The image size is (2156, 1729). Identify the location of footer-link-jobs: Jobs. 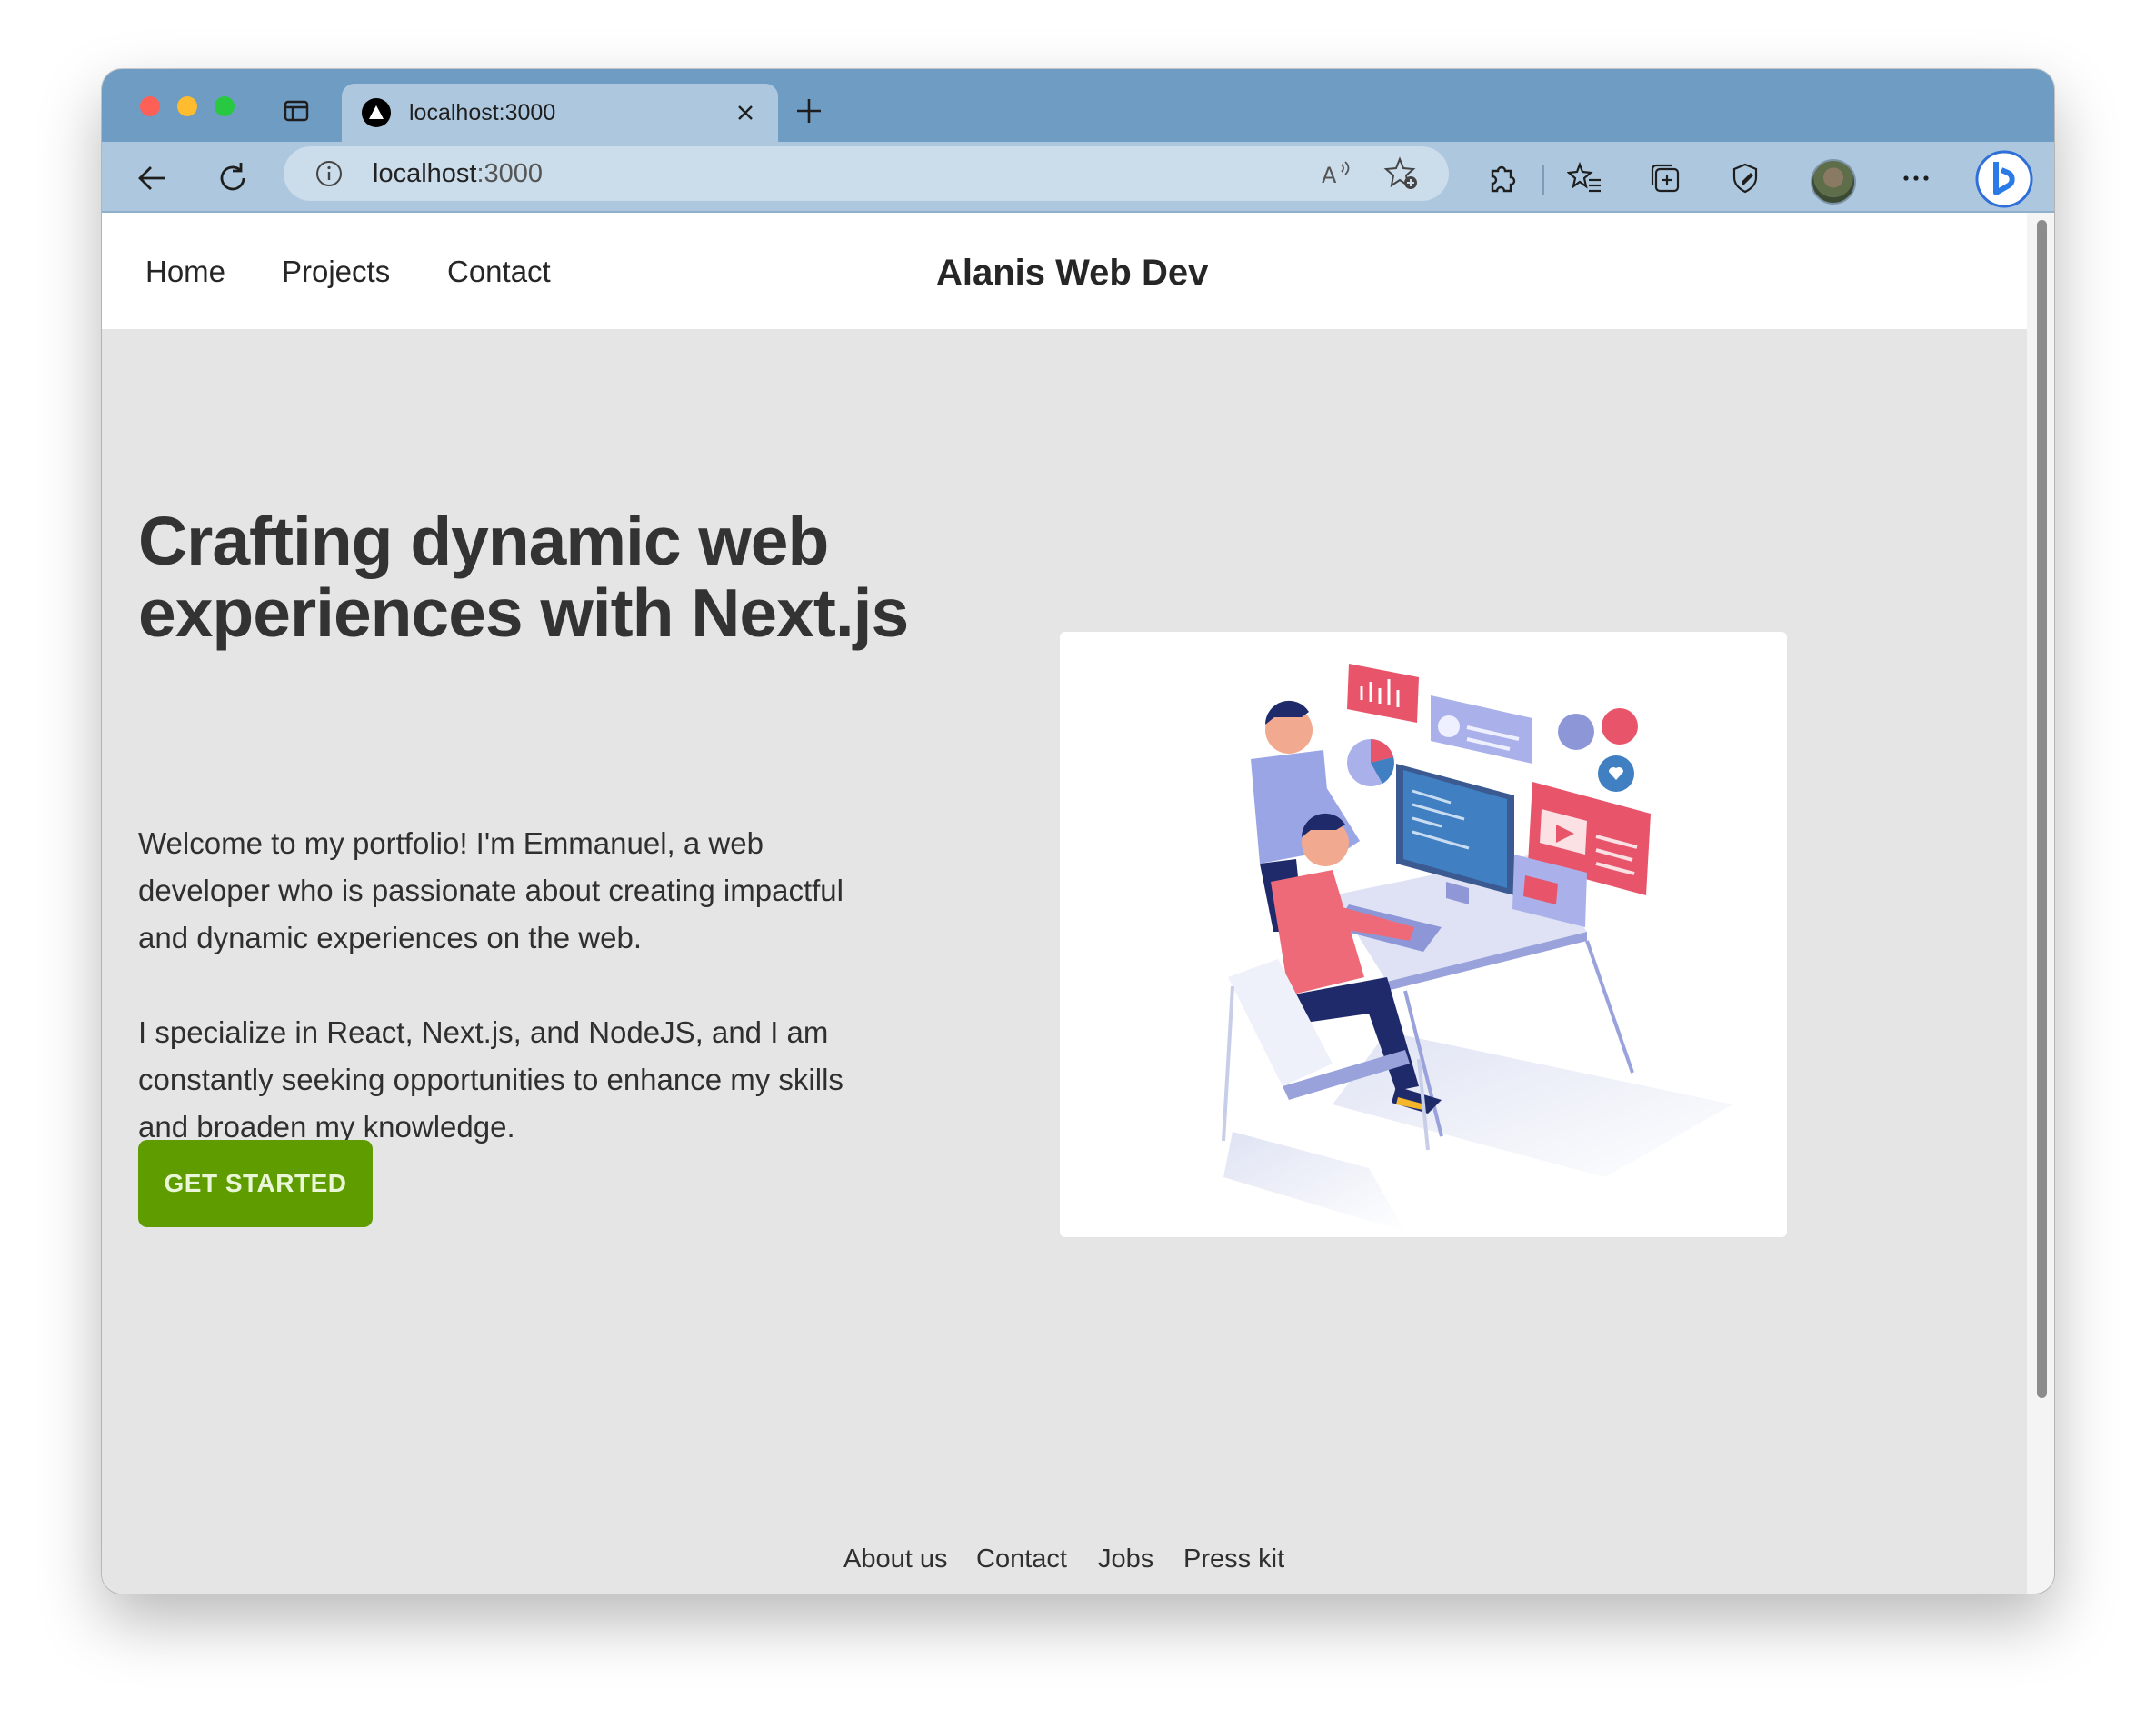
(1126, 1559).